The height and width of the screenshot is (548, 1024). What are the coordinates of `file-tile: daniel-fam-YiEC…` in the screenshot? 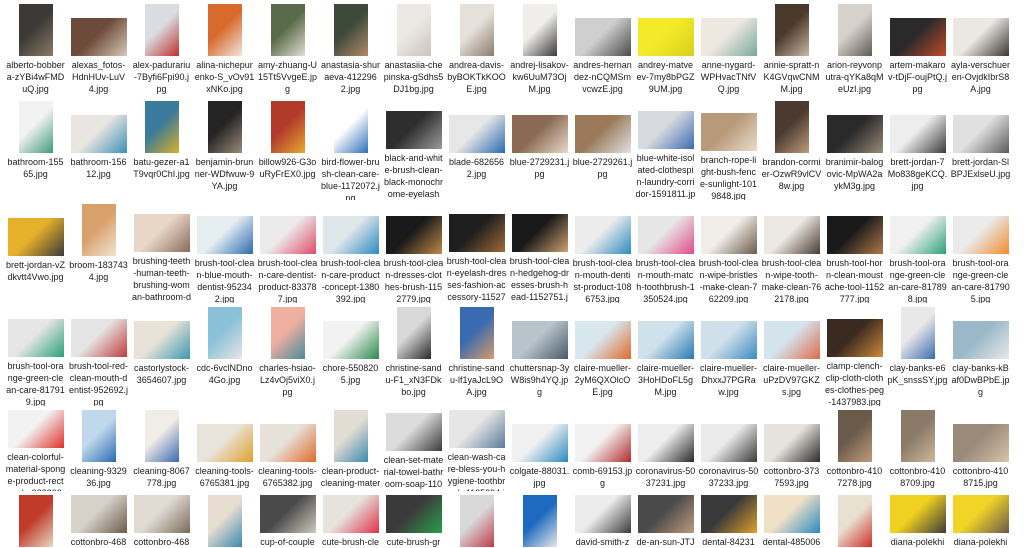 It's located at (476, 519).